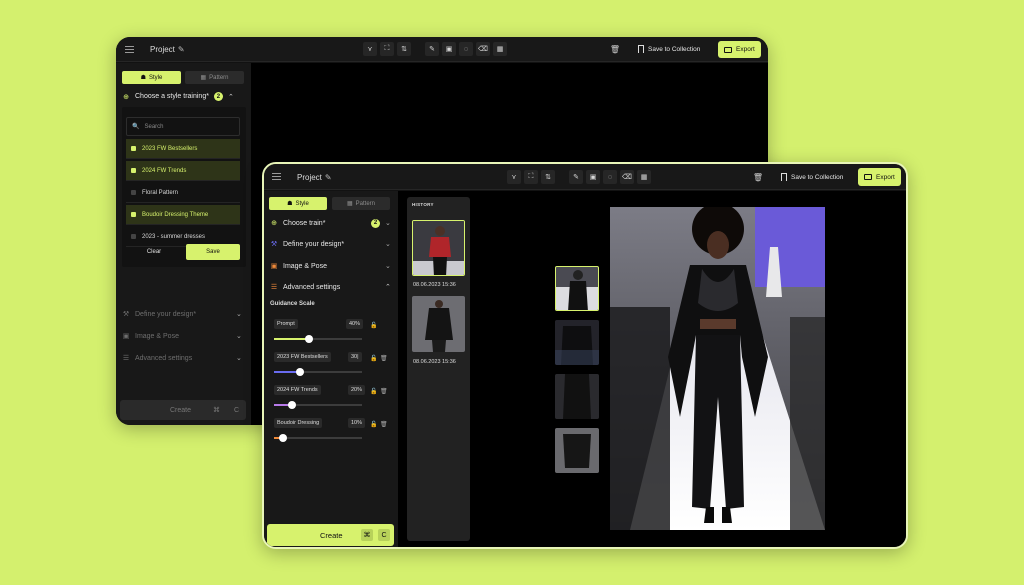  I want to click on choose-train-section: ⊕ Choose train* 2 ⌄, so click(332, 223).